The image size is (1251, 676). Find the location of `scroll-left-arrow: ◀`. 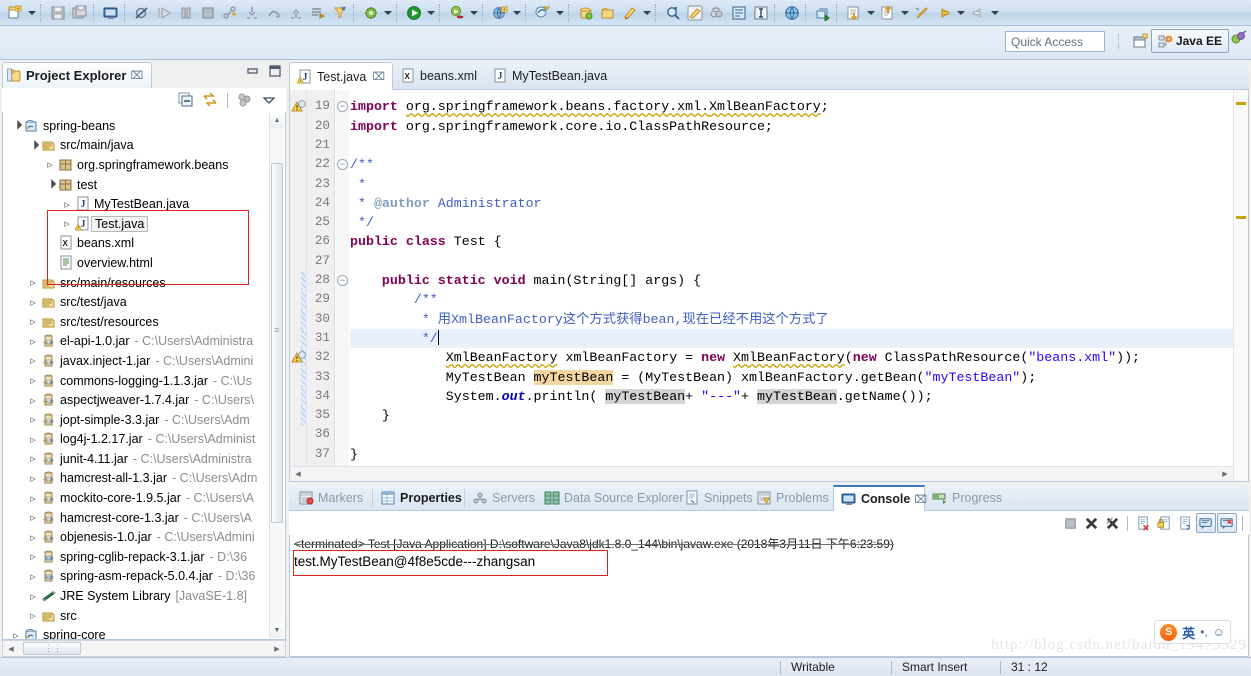

scroll-left-arrow: ◀ is located at coordinates (11, 648).